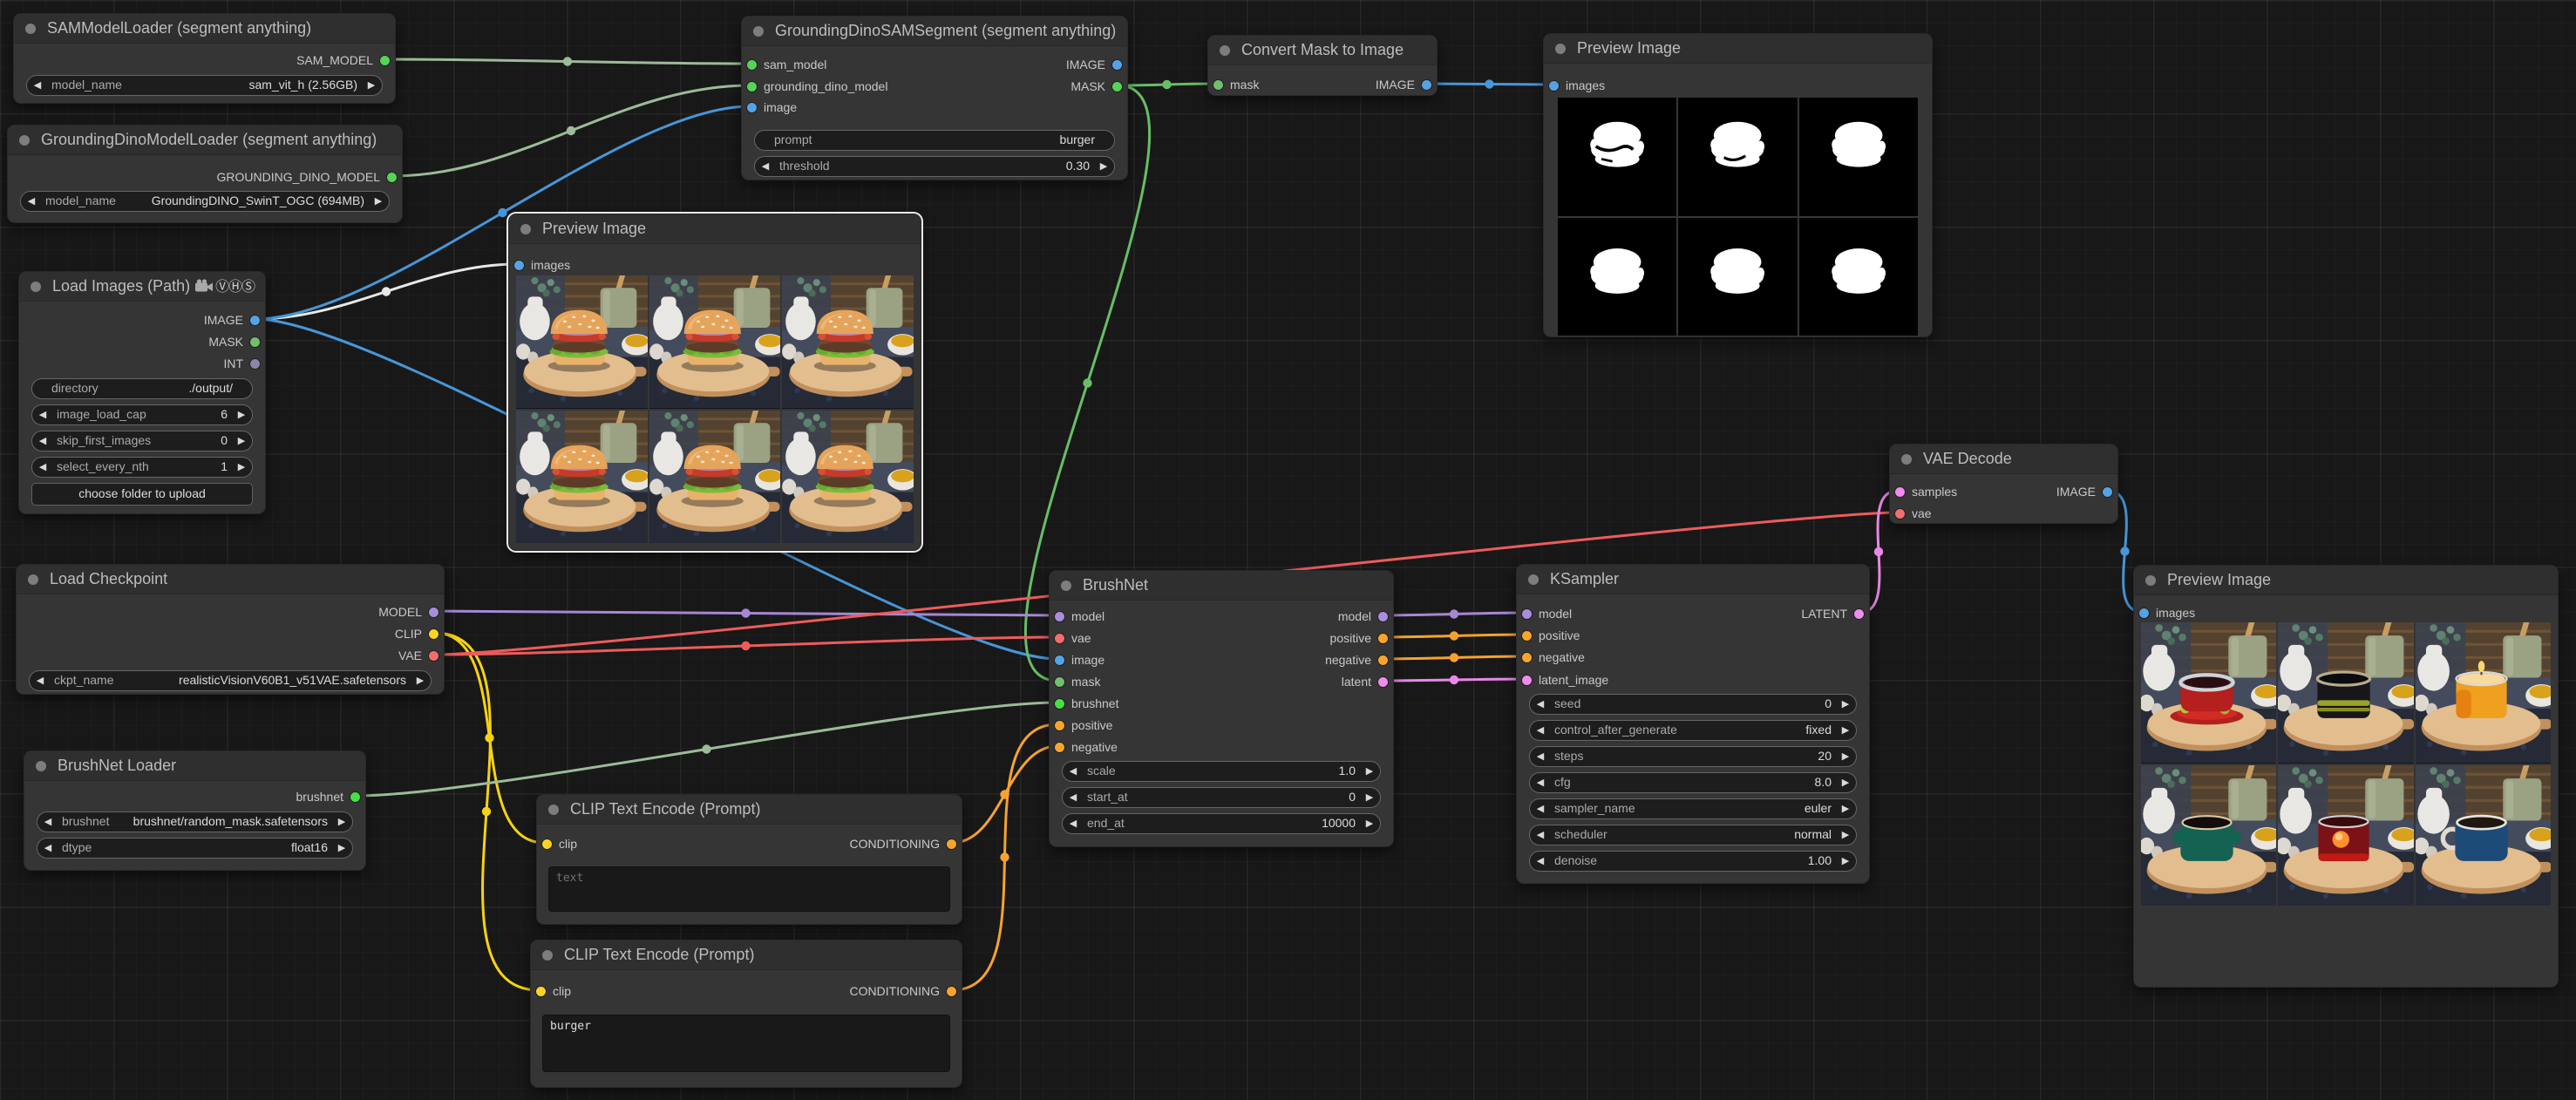 This screenshot has width=2576, height=1100. Describe the element at coordinates (1548, 635) in the screenshot. I see `input-port-positive: positive` at that location.